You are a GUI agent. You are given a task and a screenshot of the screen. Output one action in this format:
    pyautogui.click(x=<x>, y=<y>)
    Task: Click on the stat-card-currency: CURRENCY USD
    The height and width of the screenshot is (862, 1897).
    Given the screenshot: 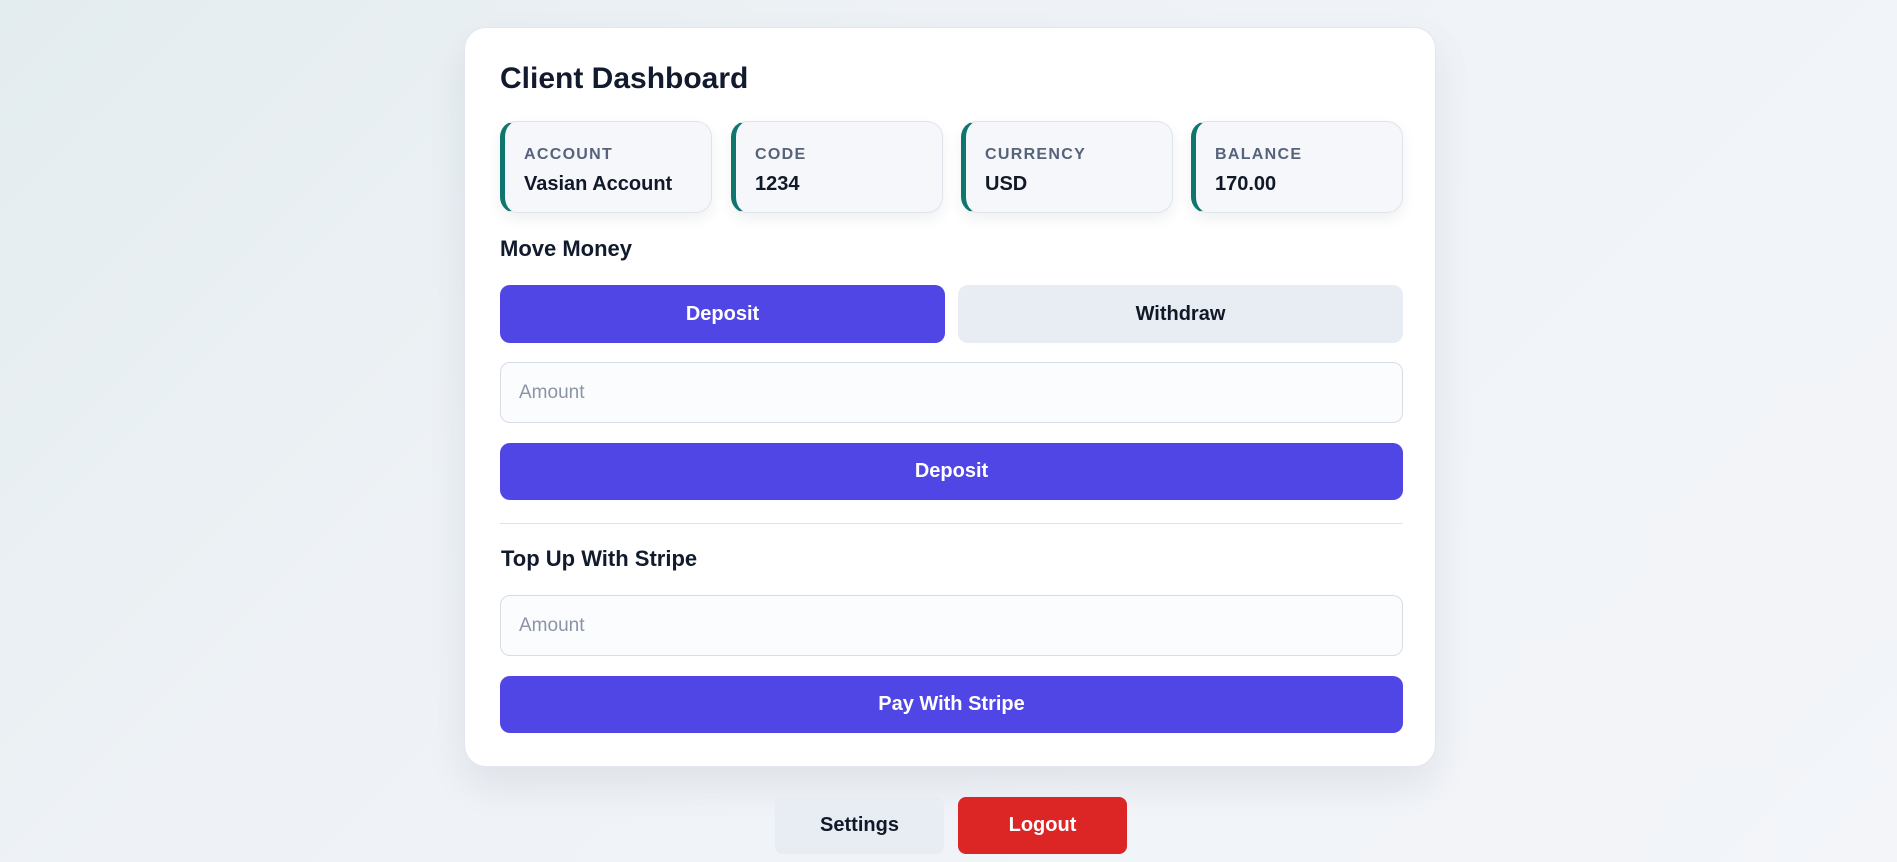 What is the action you would take?
    pyautogui.click(x=1067, y=167)
    